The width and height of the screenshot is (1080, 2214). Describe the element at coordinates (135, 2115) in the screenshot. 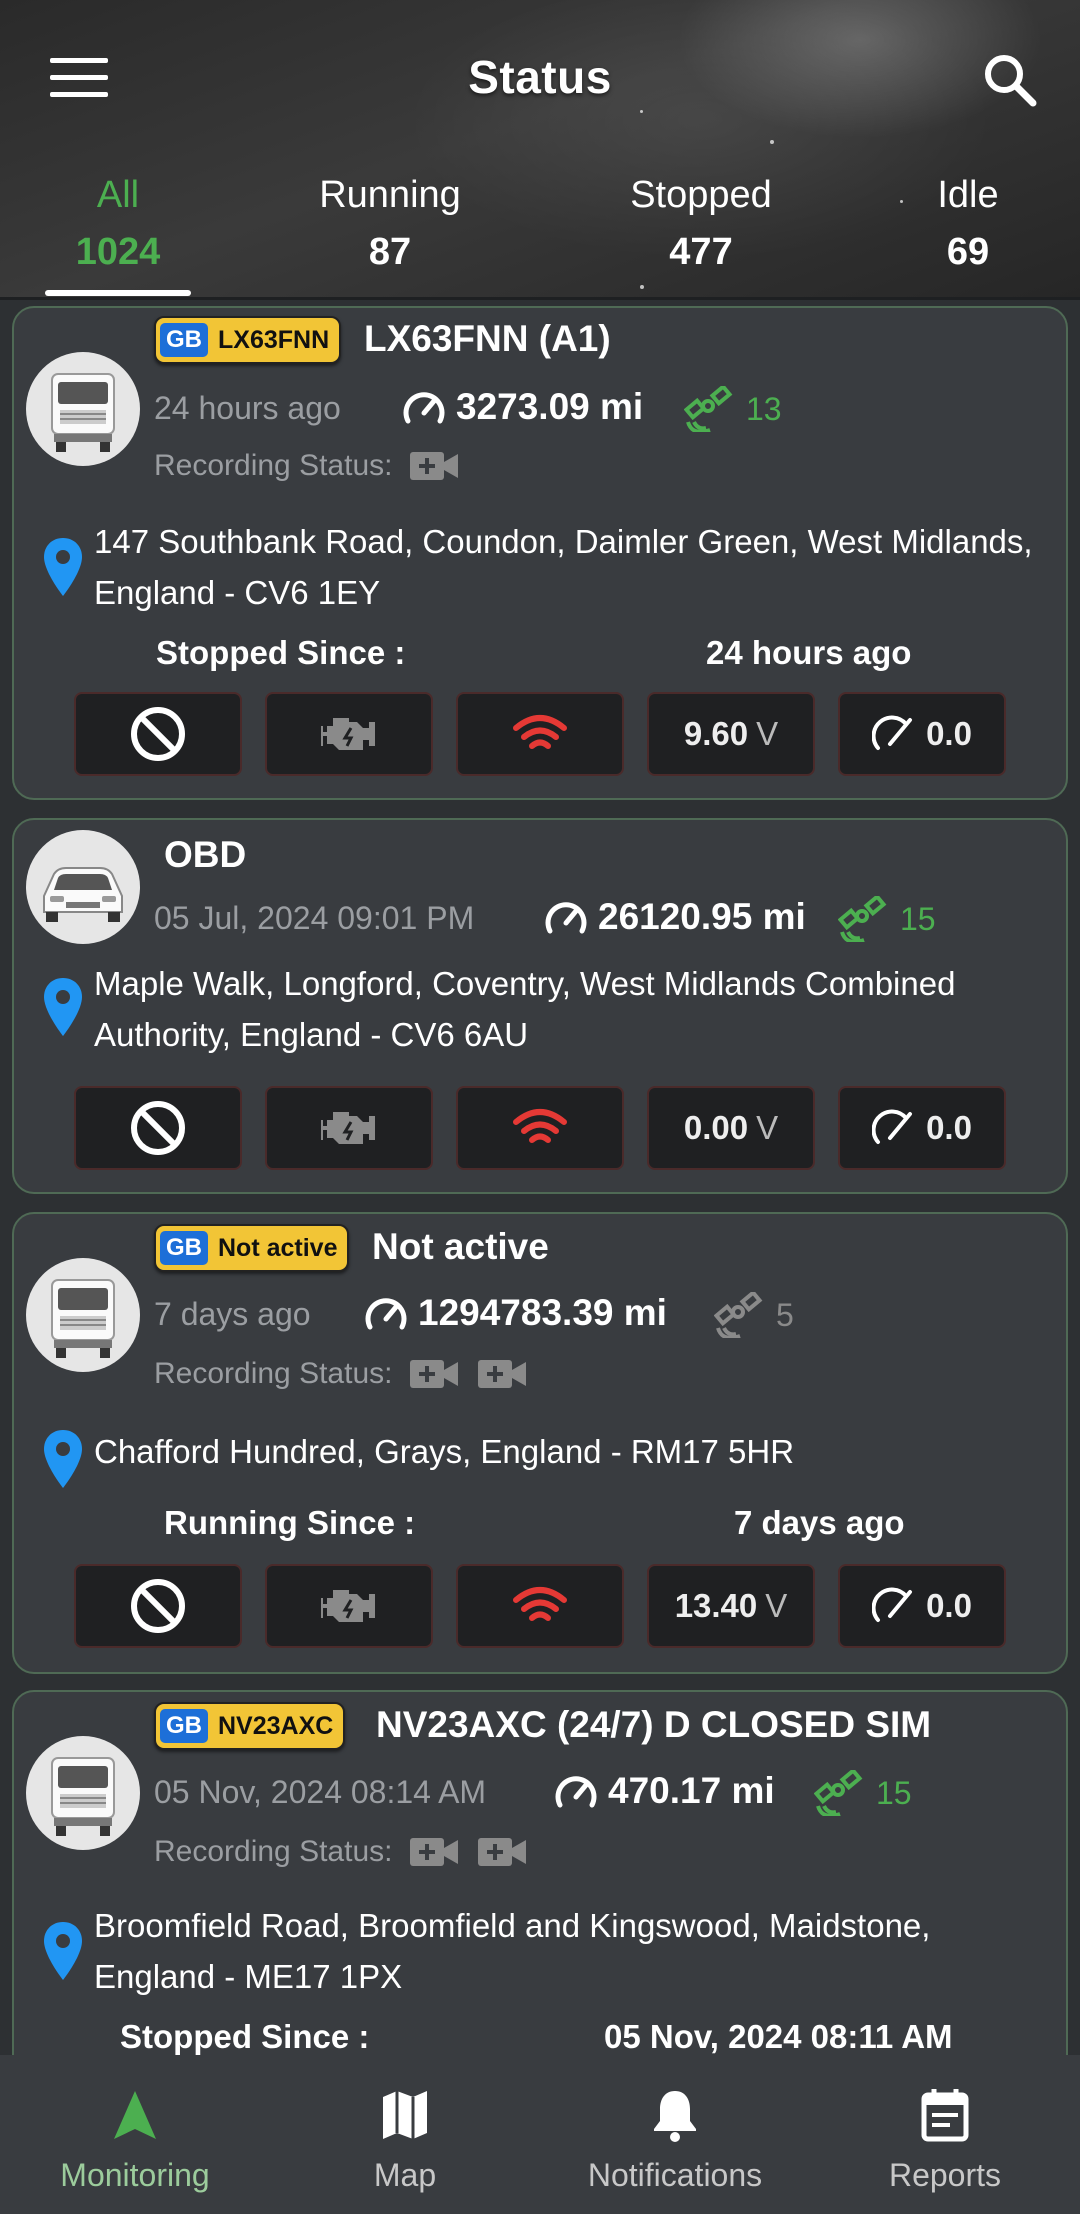

I see `navigation-arrow-icon` at that location.